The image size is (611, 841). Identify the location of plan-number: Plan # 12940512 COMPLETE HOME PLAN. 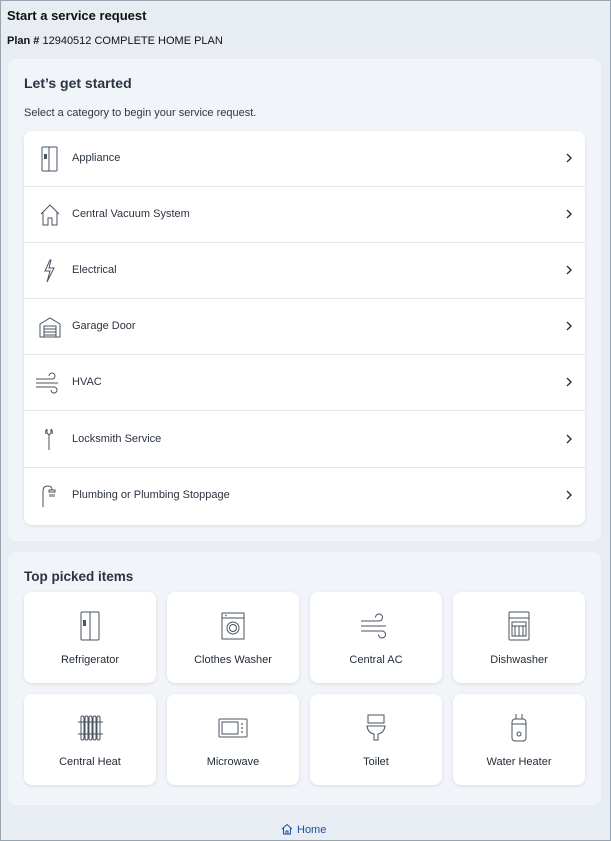
(115, 41).